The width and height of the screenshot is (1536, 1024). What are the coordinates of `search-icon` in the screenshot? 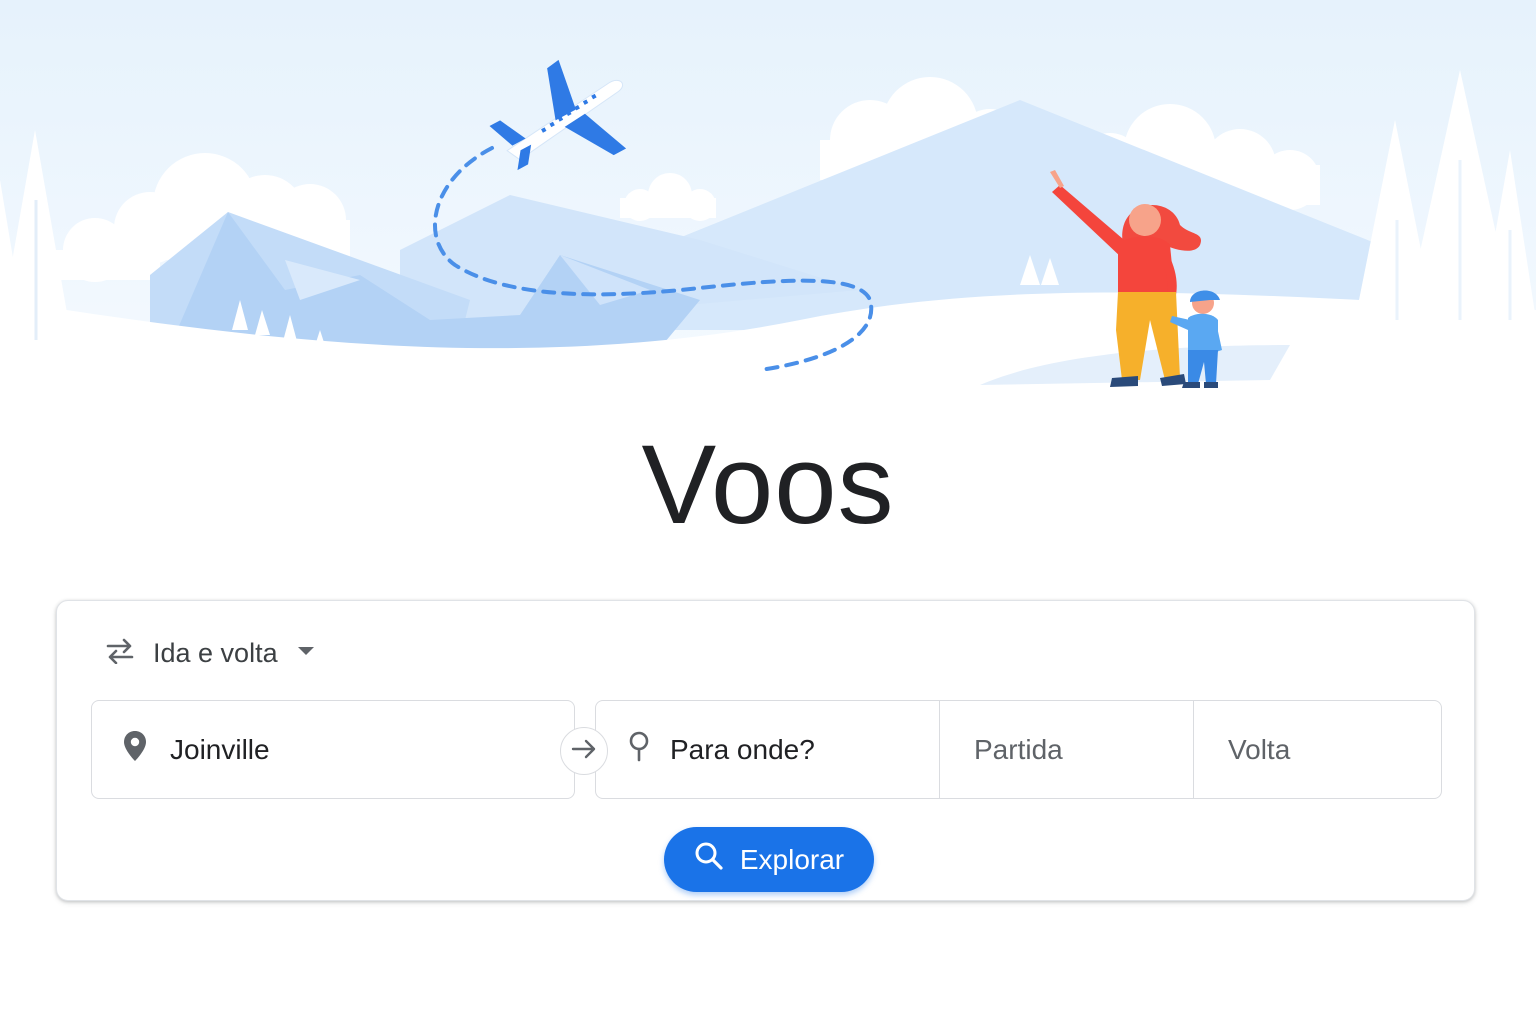 It's located at (709, 859).